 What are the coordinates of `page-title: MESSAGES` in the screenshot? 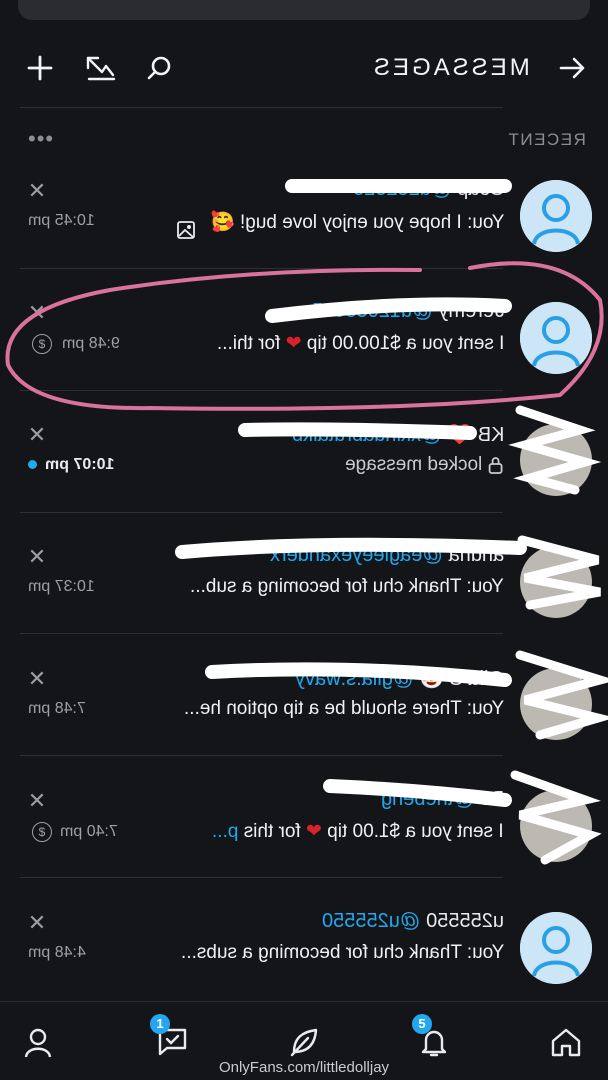 It's located at (450, 67).